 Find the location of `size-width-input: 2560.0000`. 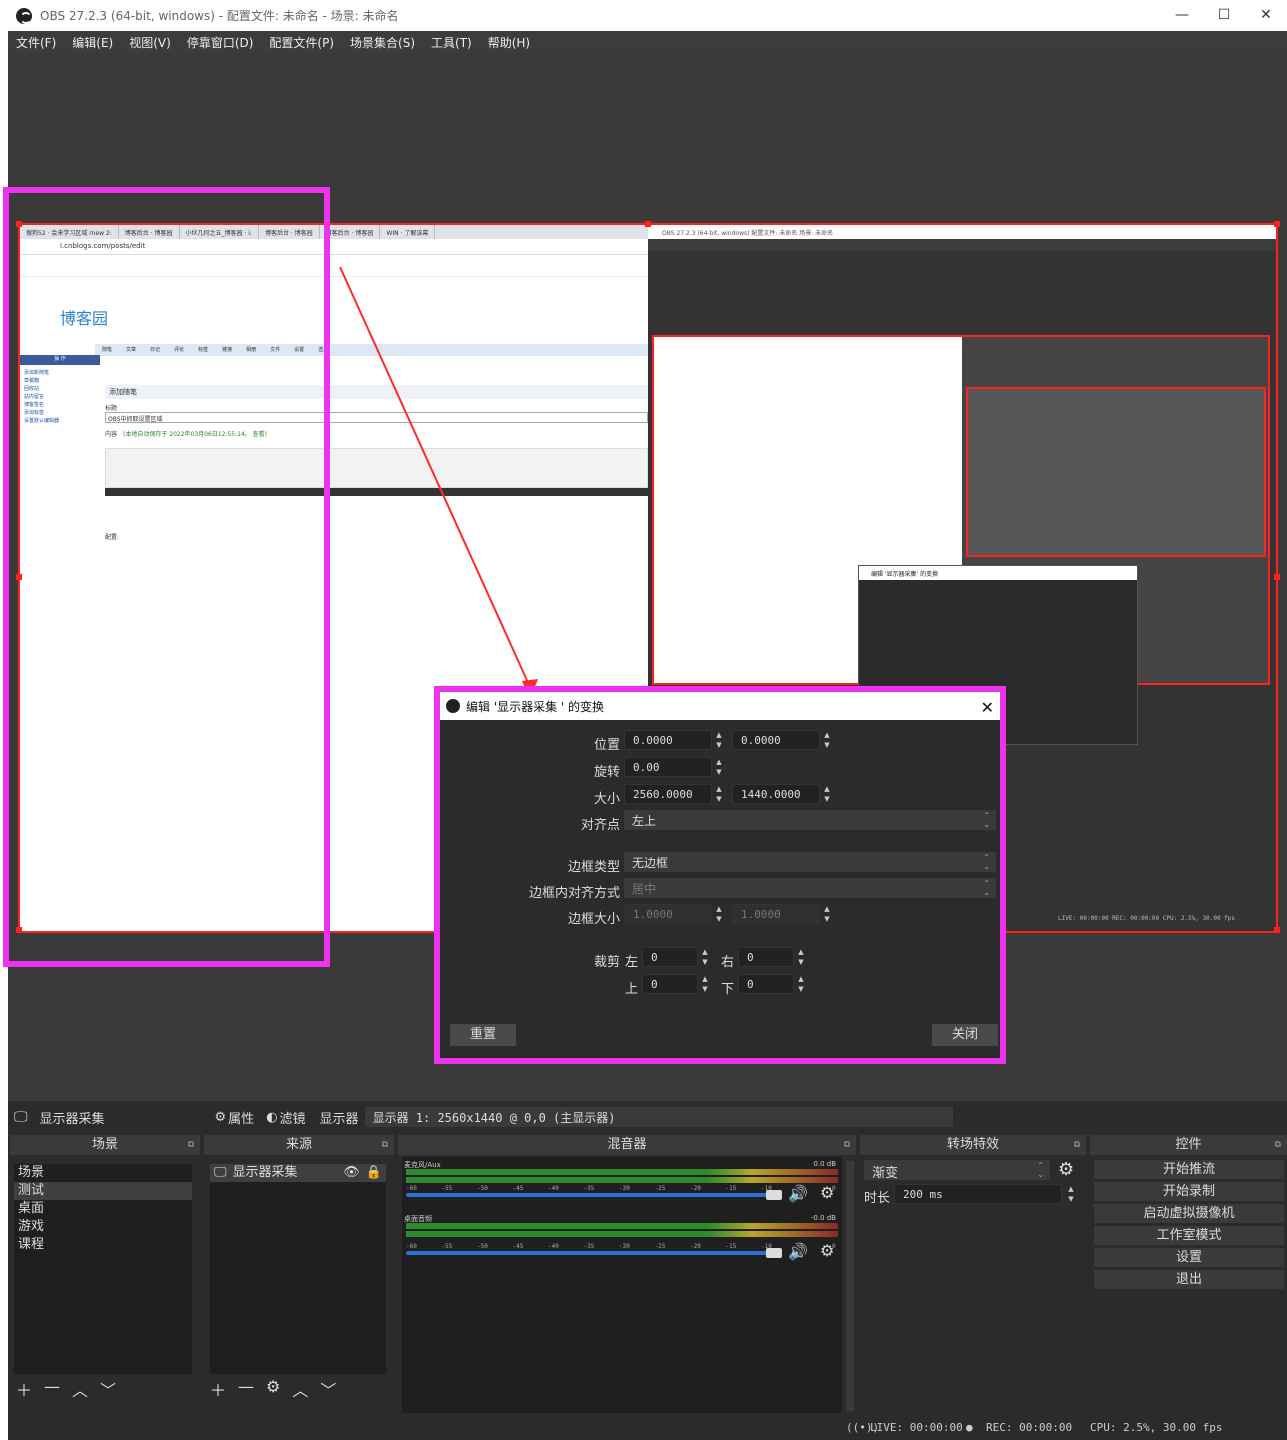

size-width-input: 2560.0000 is located at coordinates (668, 794).